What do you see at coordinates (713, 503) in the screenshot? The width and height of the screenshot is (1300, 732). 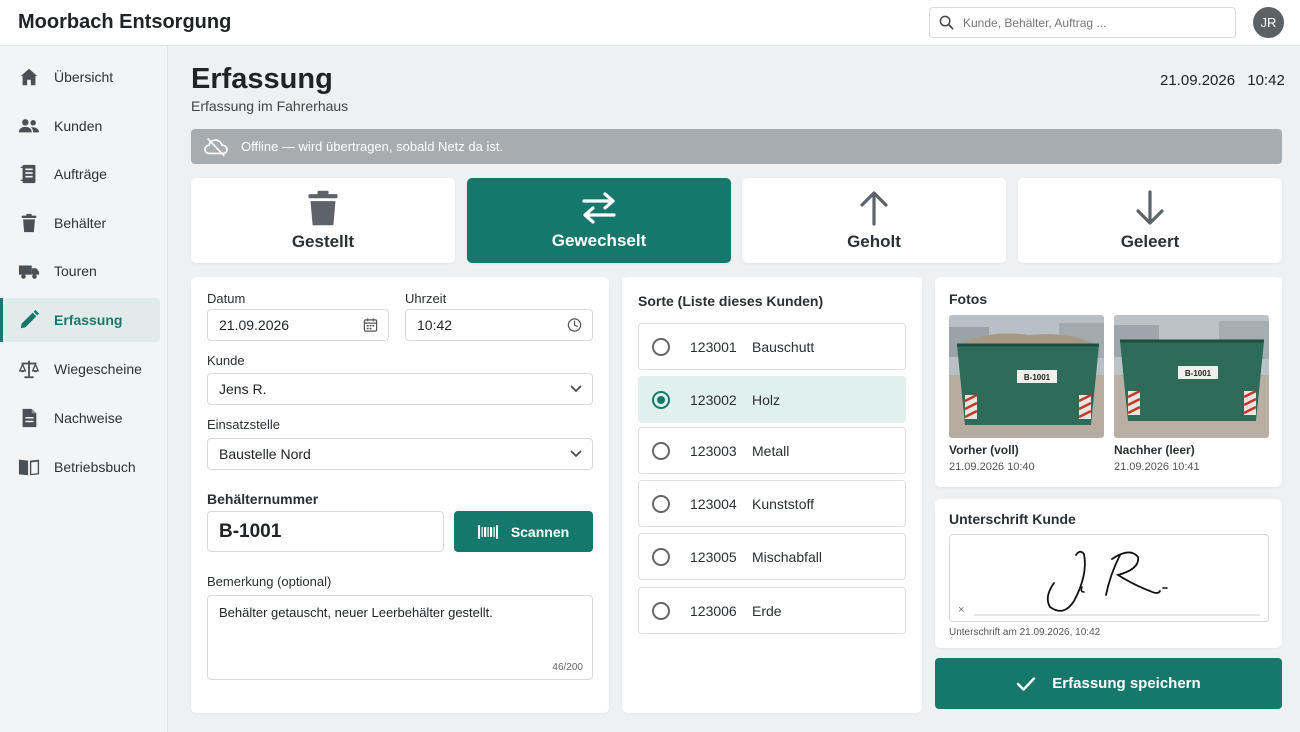 I see `sorte-code: 123004` at bounding box center [713, 503].